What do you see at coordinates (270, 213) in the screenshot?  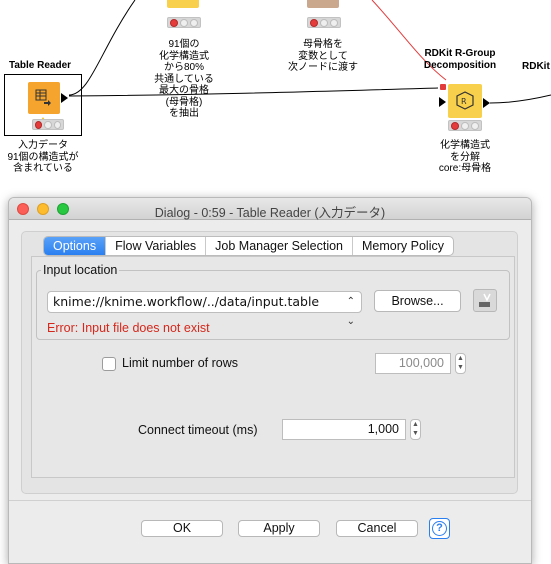 I see `dialog-title: Dialog - 0:59 - Table Reader (入力データ)` at bounding box center [270, 213].